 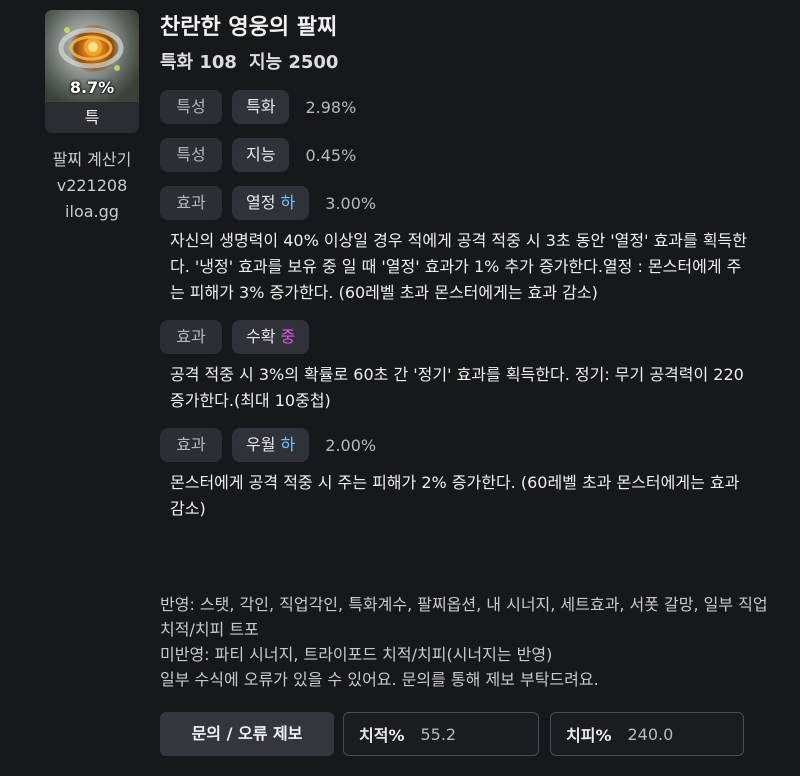 I want to click on stat-intelligence: 지능 2500, so click(x=293, y=62).